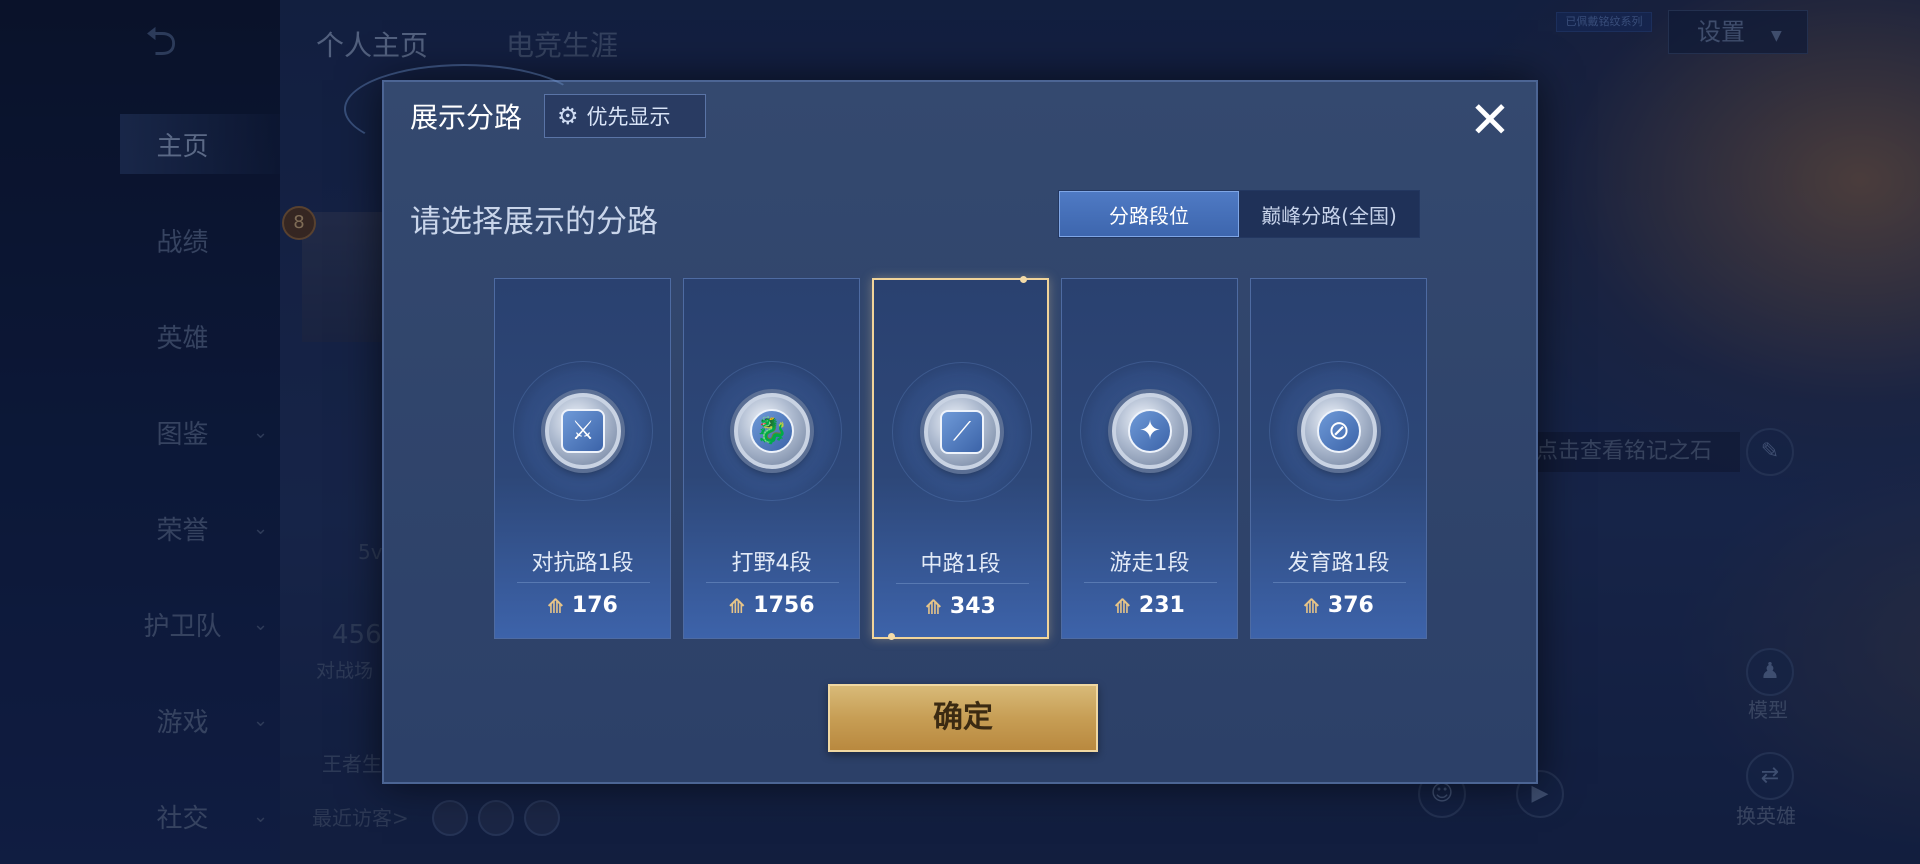  I want to click on farm-lane-glyph: ⊘, so click(1339, 431).